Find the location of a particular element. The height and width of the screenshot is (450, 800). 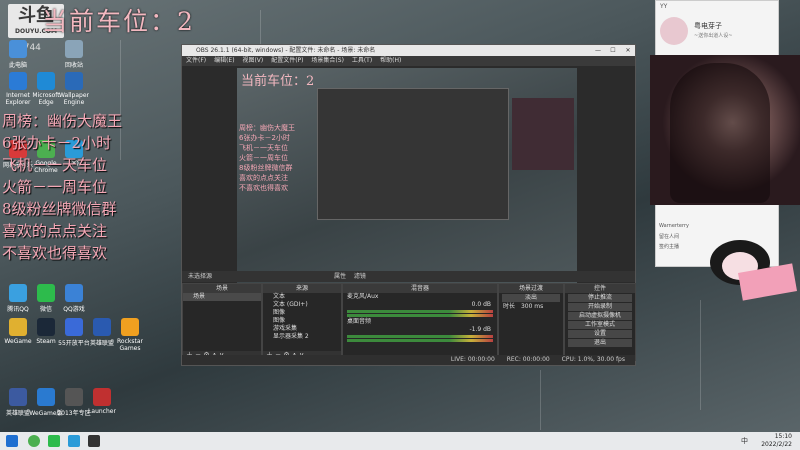

desktop-icon-label: Launcher is located at coordinates (102, 411).